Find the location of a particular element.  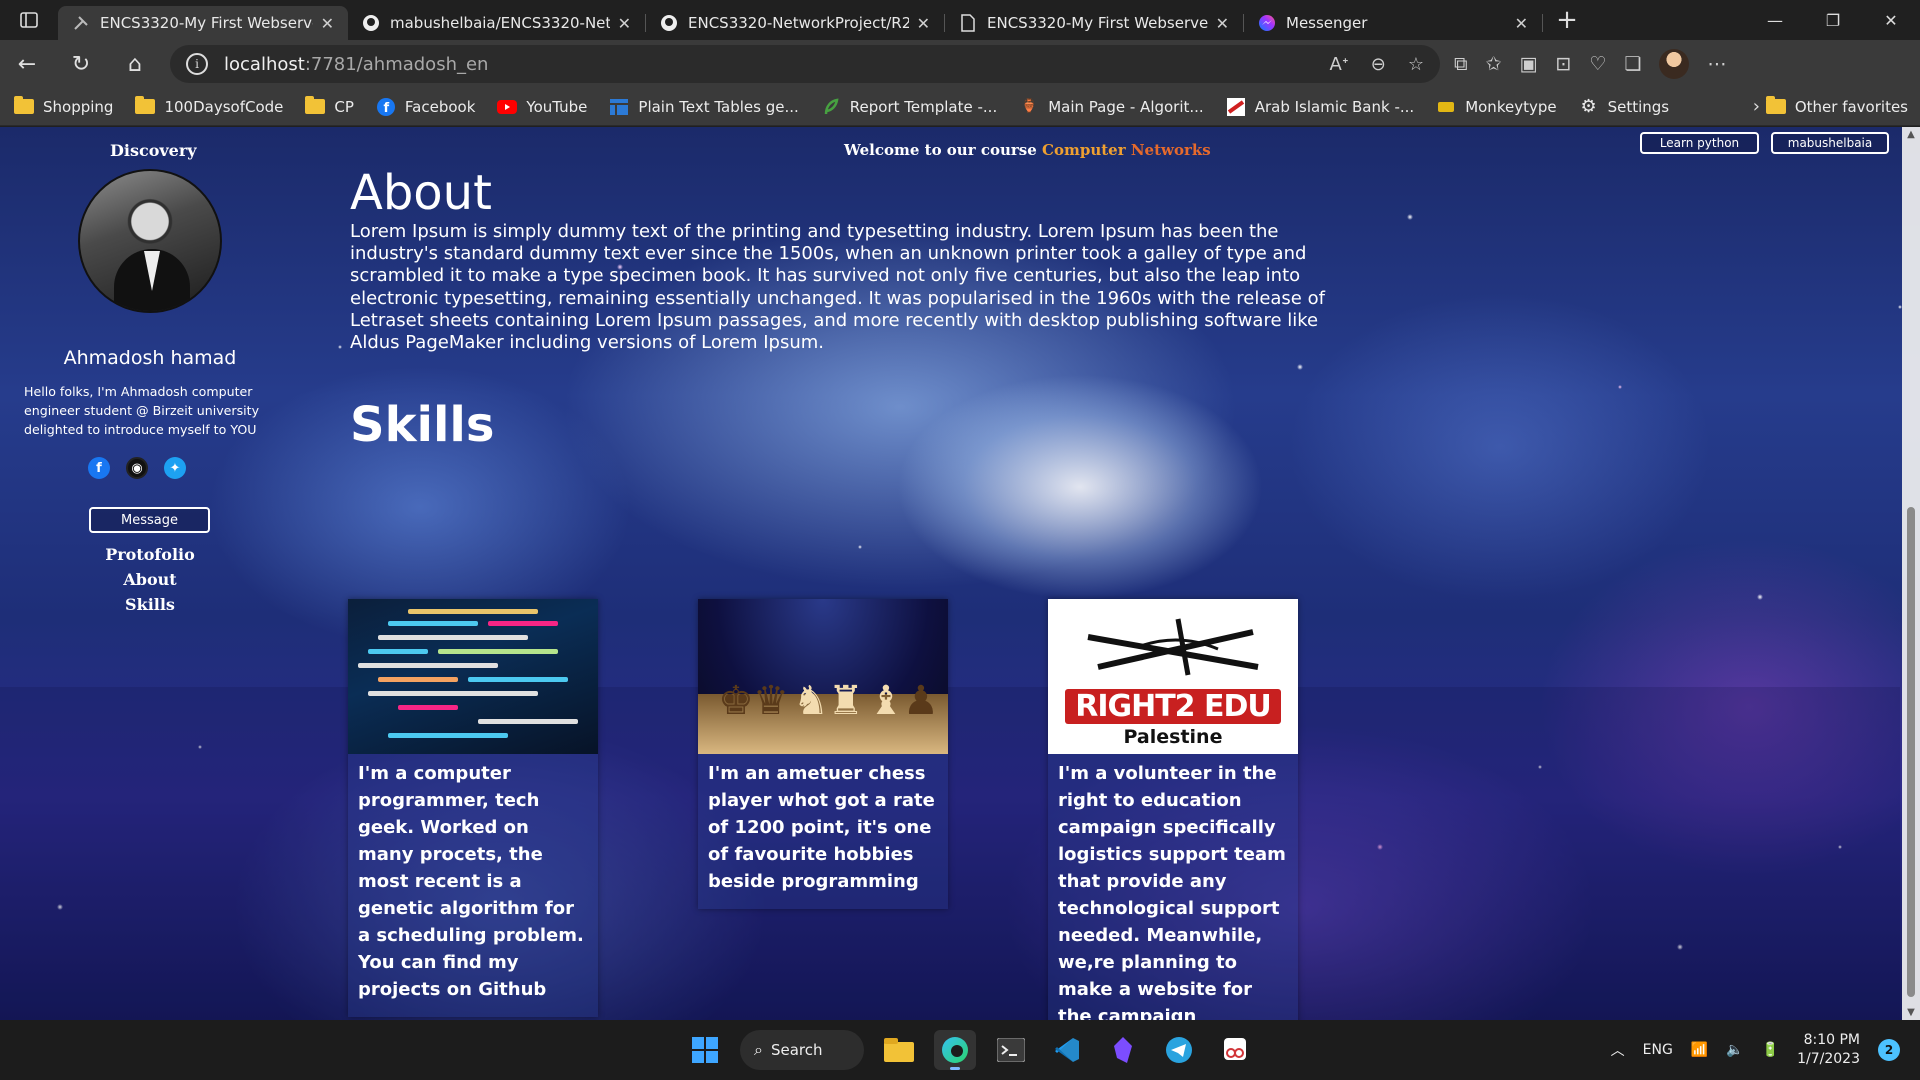

taskbar-search: ⌕ Search is located at coordinates (802, 1050).